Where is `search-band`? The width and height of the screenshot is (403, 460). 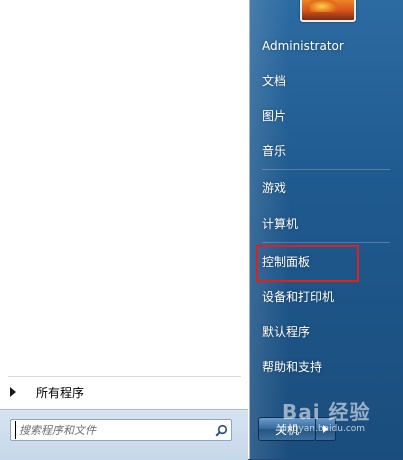 search-band is located at coordinates (124, 434).